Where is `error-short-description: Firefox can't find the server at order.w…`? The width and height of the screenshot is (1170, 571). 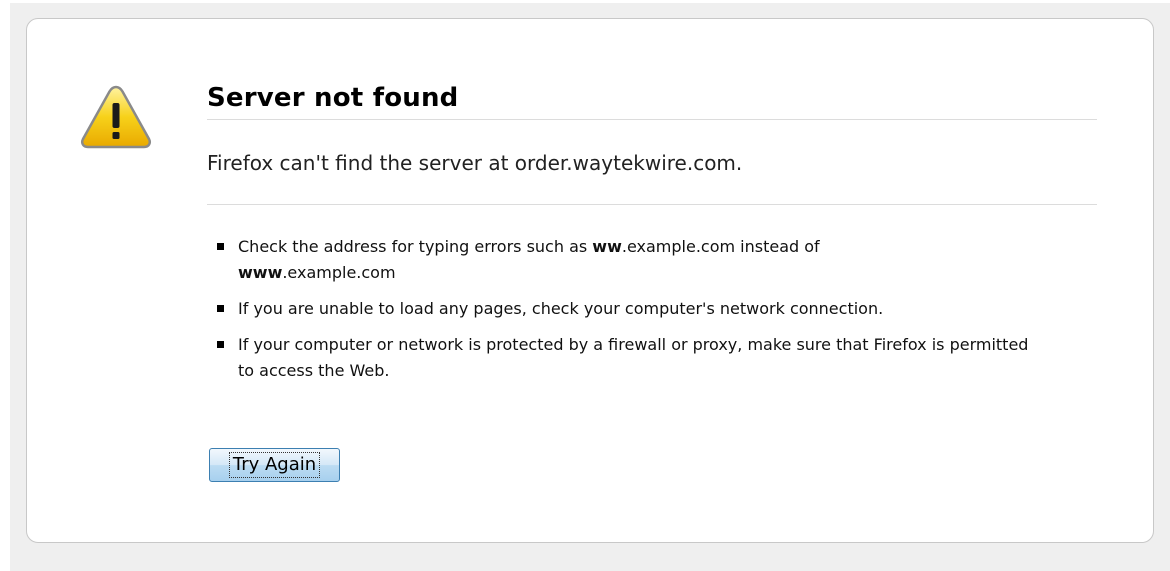 error-short-description: Firefox can't find the server at order.w… is located at coordinates (475, 163).